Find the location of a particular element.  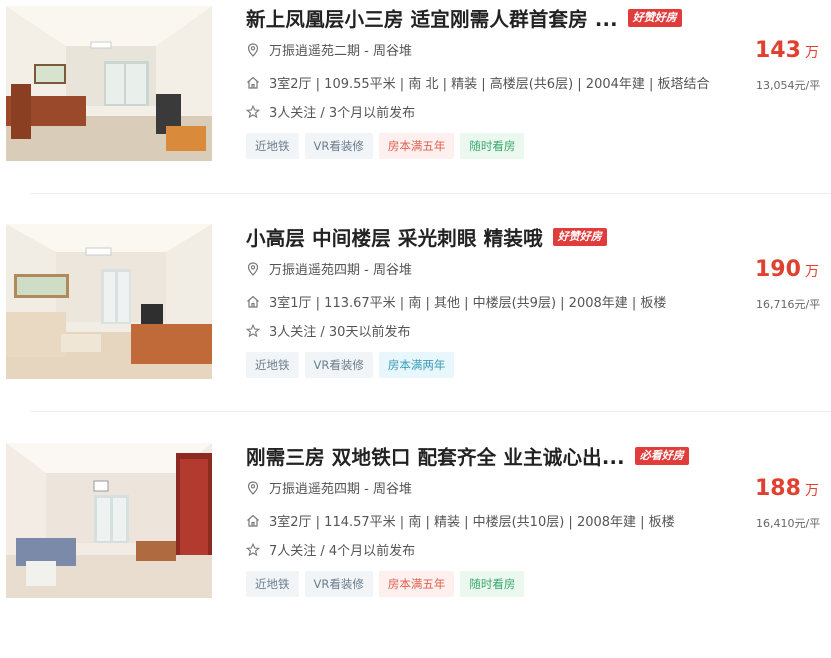

follow-text: 3人关注 / 3个月以前发布 is located at coordinates (342, 113).